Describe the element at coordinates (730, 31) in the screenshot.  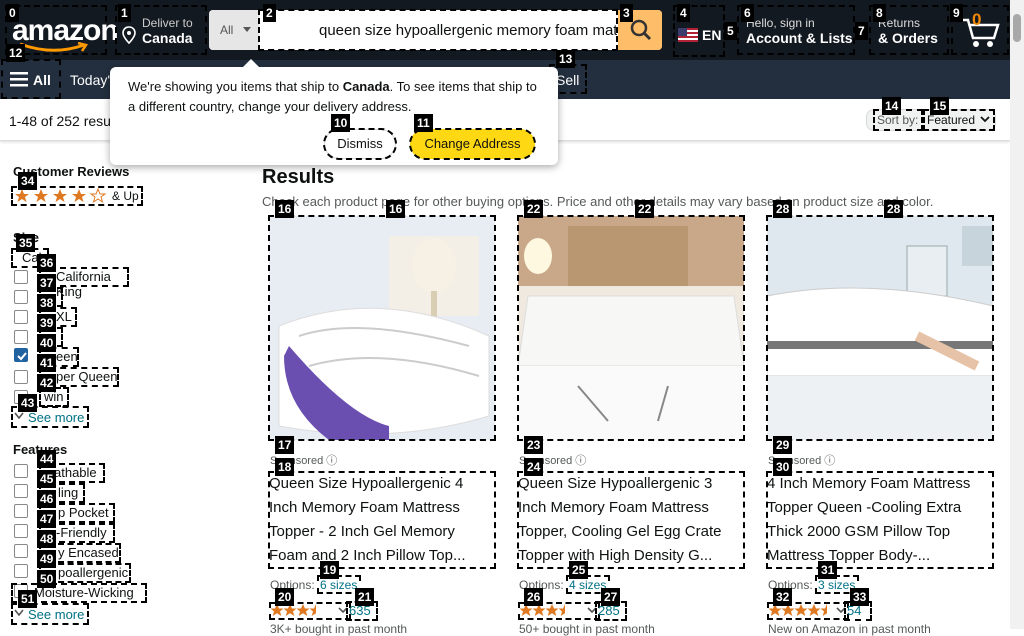
I see `som-label: 5` at that location.